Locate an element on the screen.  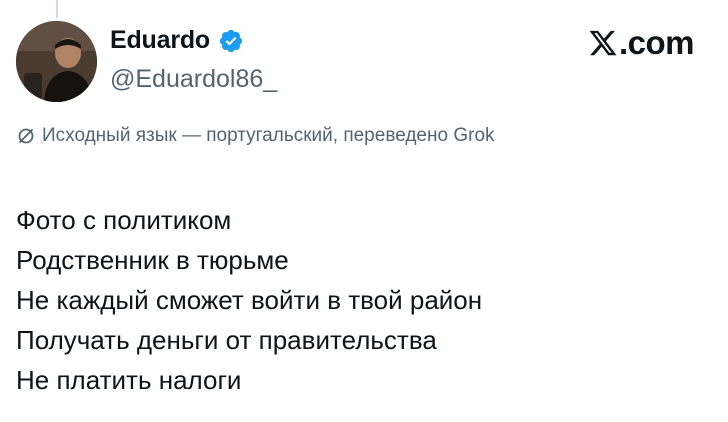
post-text-line: Не каждый сможет войти в твой район is located at coordinates (249, 300).